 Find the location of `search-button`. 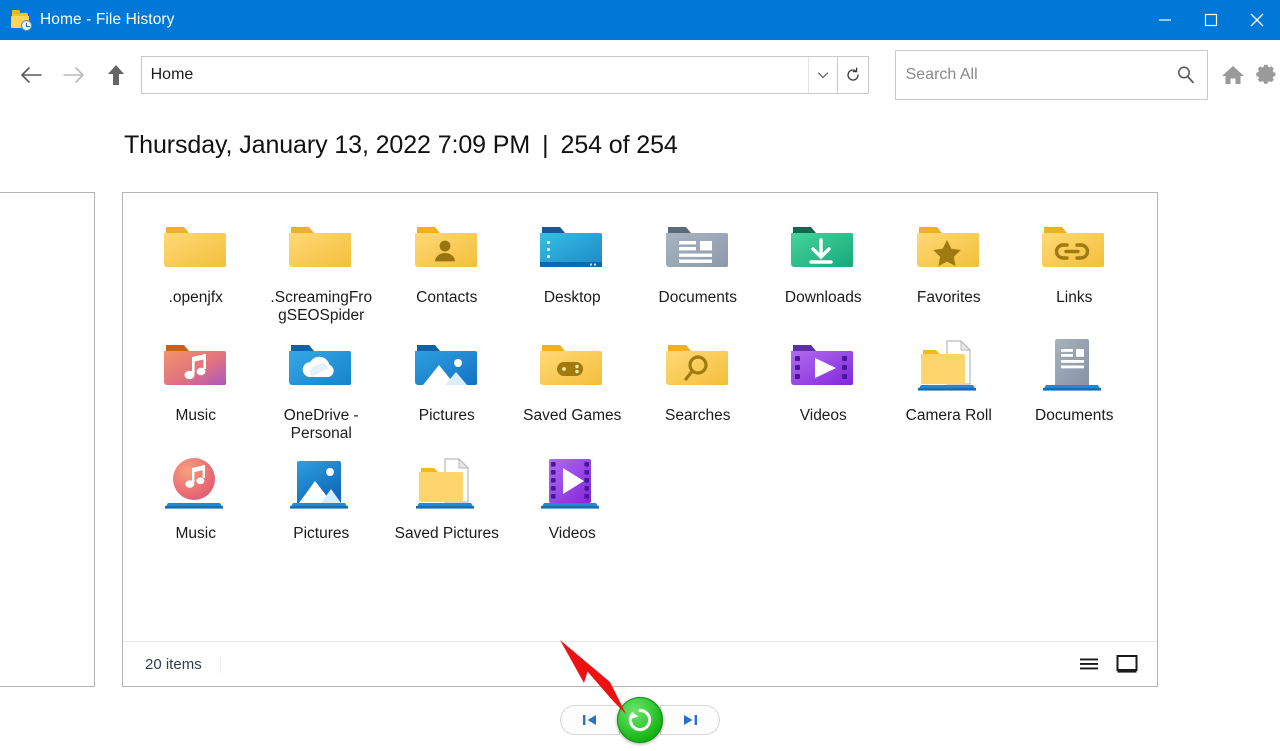

search-button is located at coordinates (1186, 75).